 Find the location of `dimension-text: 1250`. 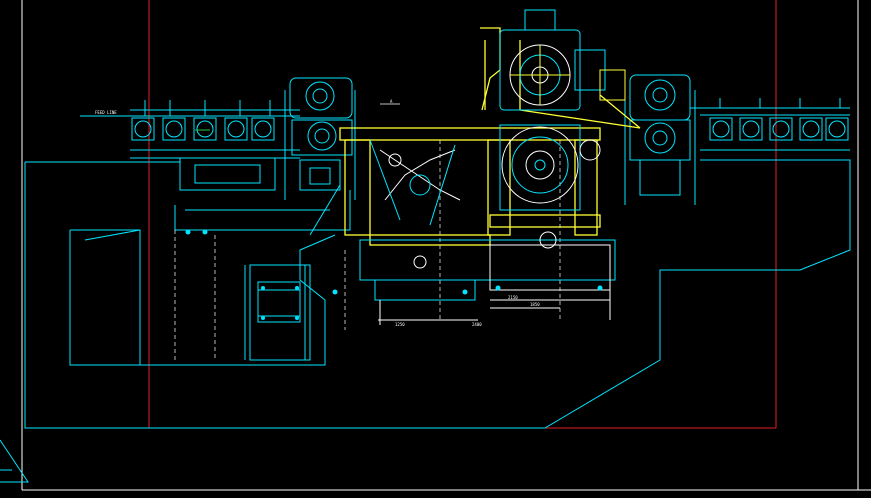

dimension-text: 1250 is located at coordinates (400, 324).